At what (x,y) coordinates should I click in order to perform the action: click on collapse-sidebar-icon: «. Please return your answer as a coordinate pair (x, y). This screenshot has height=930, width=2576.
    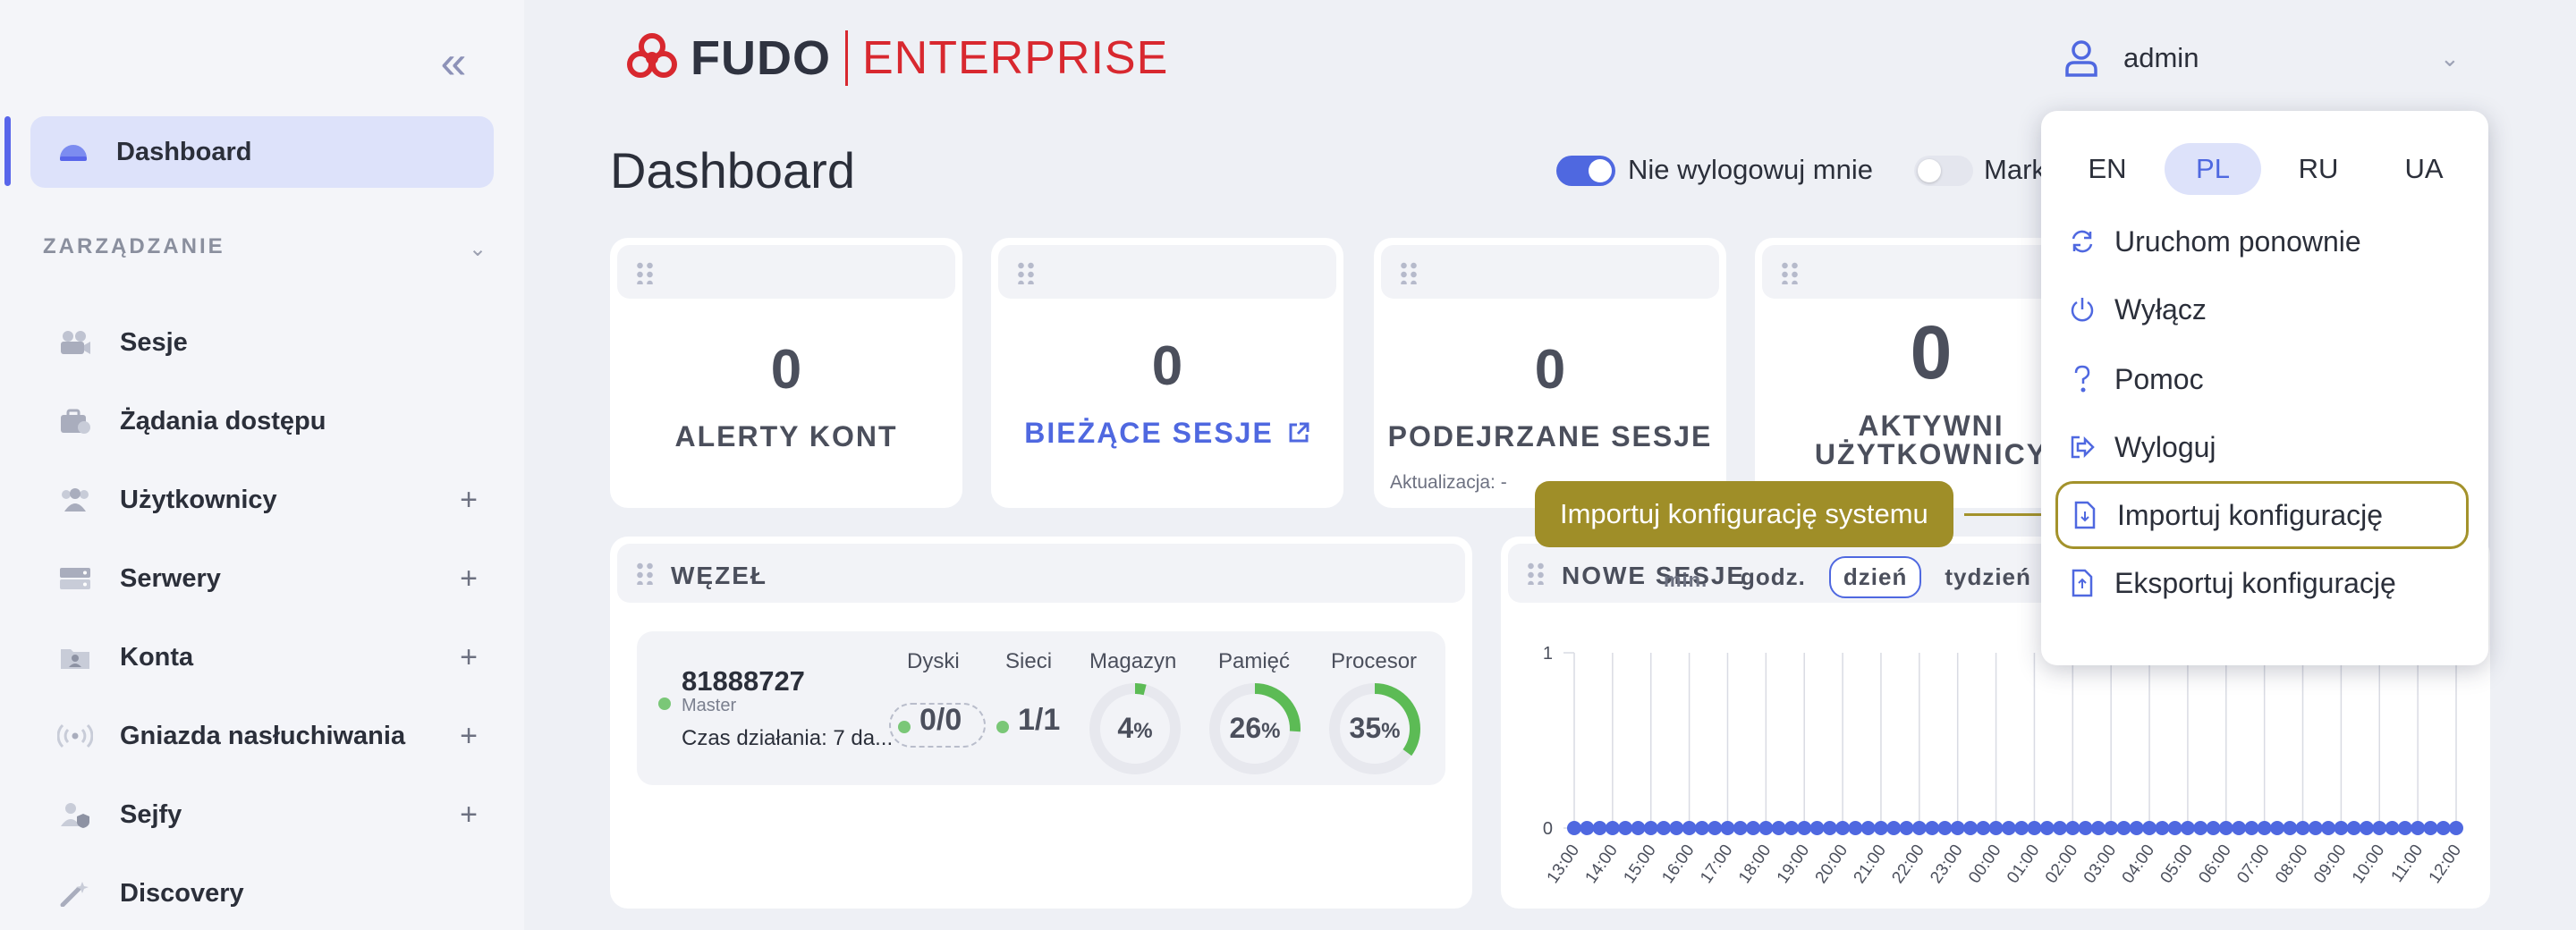
    Looking at the image, I should click on (453, 62).